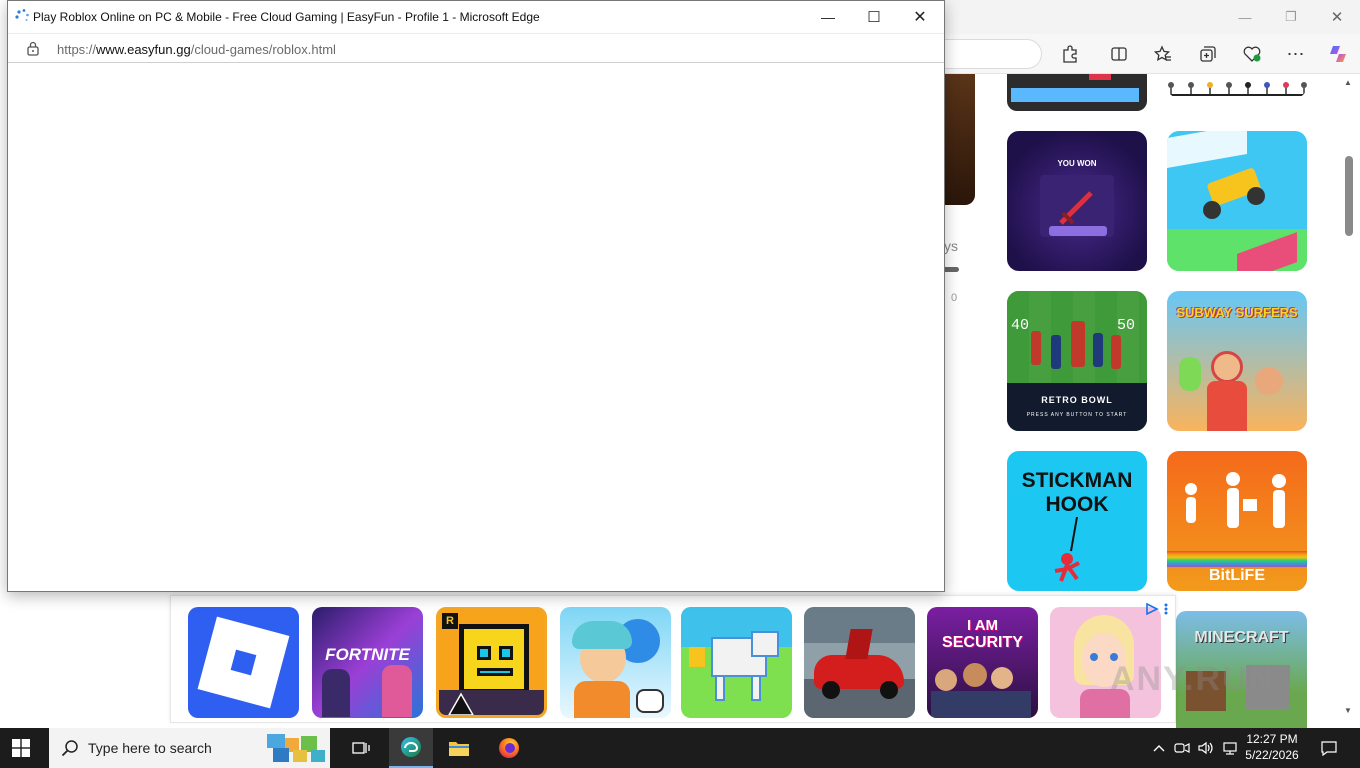 The width and height of the screenshot is (1360, 768). I want to click on windows-taskbar: Type here to search 12:27 PM 5/22/2026, so click(680, 748).